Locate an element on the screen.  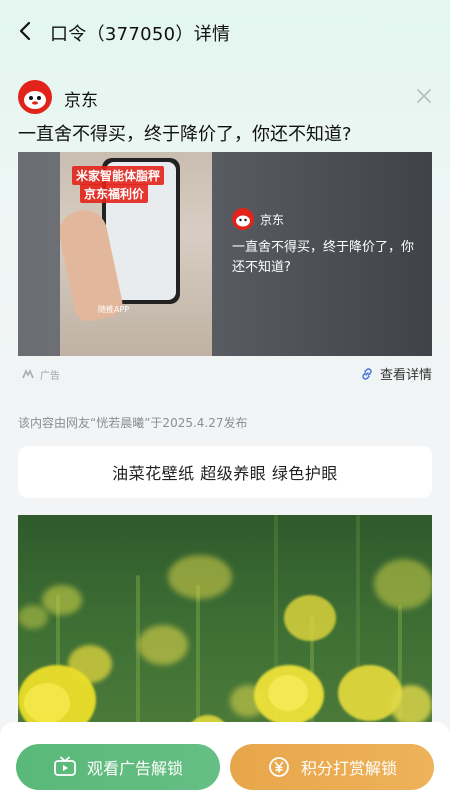
overlay-text: 一直舍不得买，终于降价了，你还不知道? is located at coordinates (323, 257).